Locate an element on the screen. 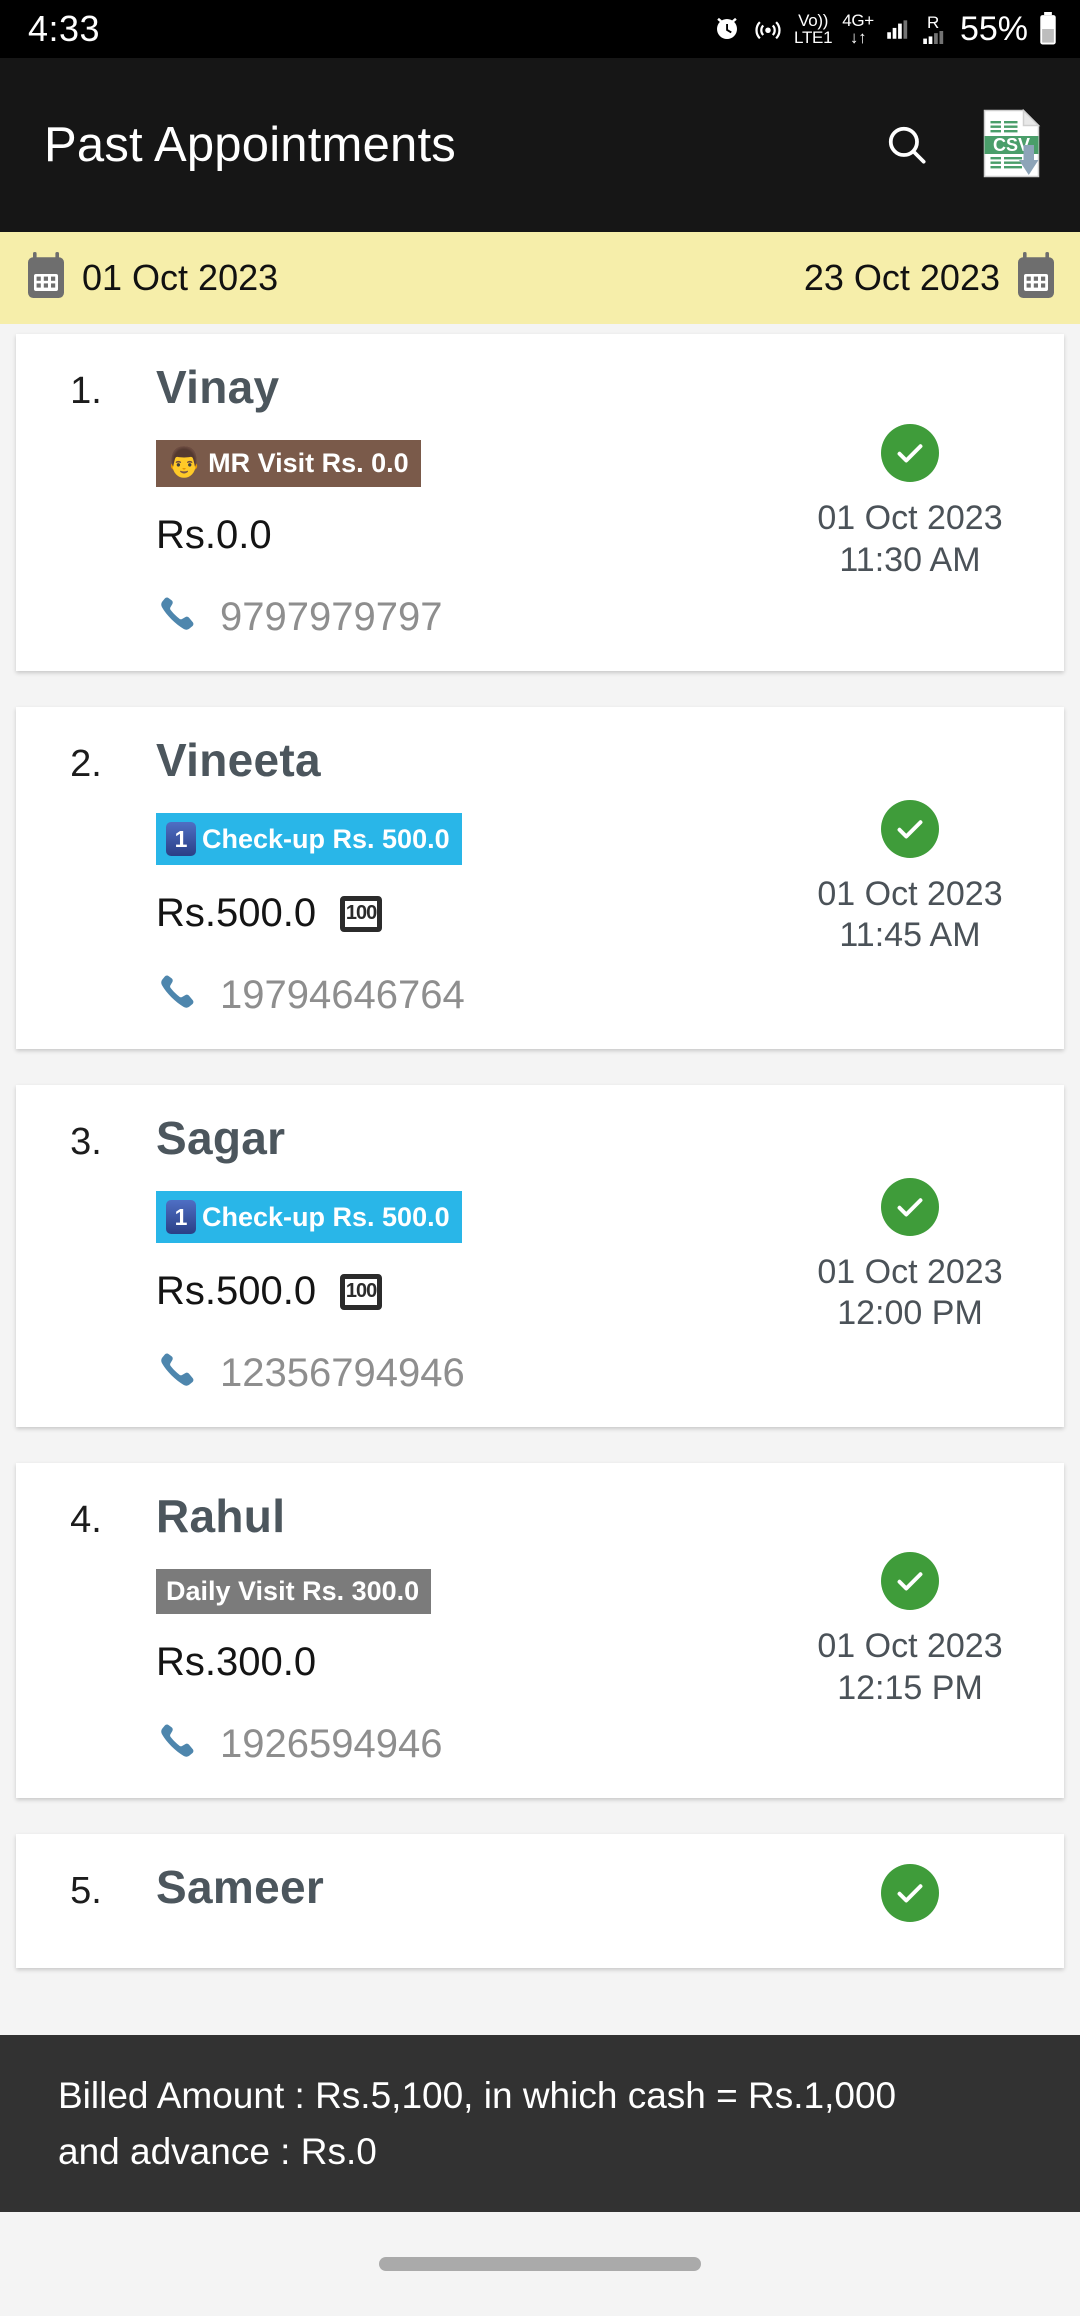 Image resolution: width=1080 pixels, height=2316 pixels. volte-icon: Vo)) LTE1 is located at coordinates (813, 29).